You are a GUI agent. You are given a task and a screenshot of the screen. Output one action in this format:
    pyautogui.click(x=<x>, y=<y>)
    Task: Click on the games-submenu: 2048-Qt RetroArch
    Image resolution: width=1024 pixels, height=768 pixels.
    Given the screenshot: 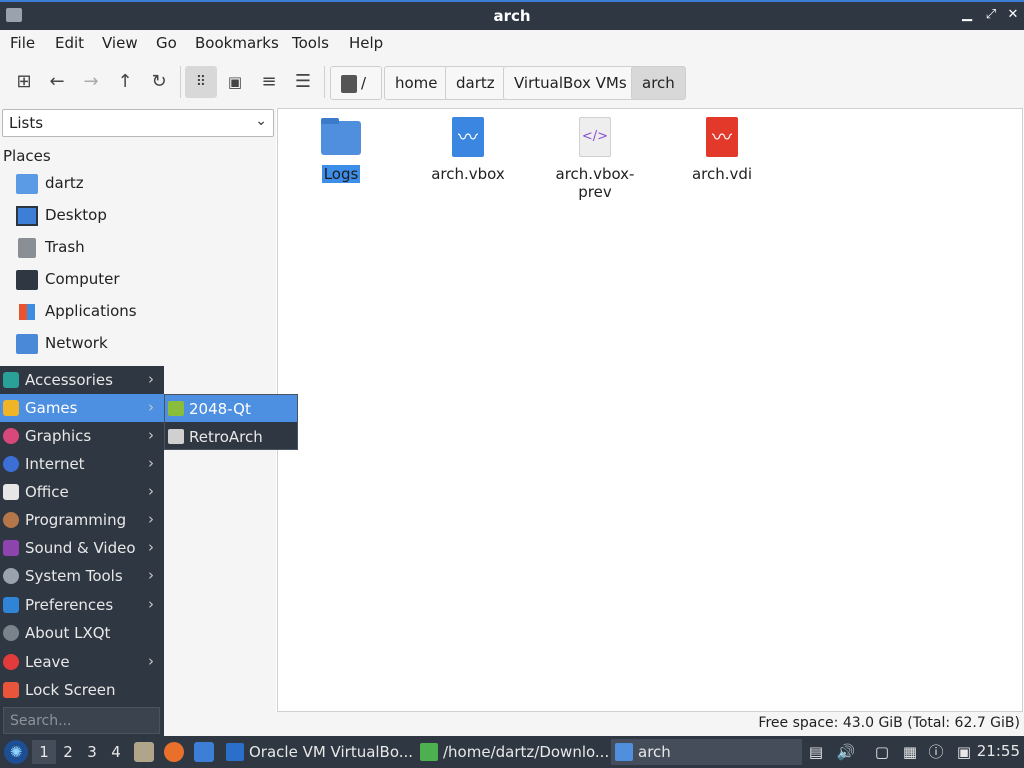 What is the action you would take?
    pyautogui.click(x=231, y=422)
    